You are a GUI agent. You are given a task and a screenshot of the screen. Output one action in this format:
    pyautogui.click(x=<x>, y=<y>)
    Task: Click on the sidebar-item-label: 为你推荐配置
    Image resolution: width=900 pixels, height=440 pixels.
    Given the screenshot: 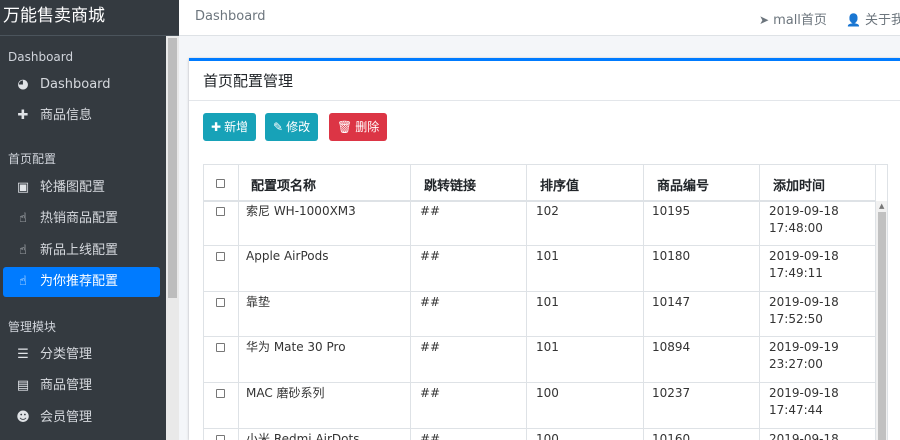 What is the action you would take?
    pyautogui.click(x=79, y=281)
    